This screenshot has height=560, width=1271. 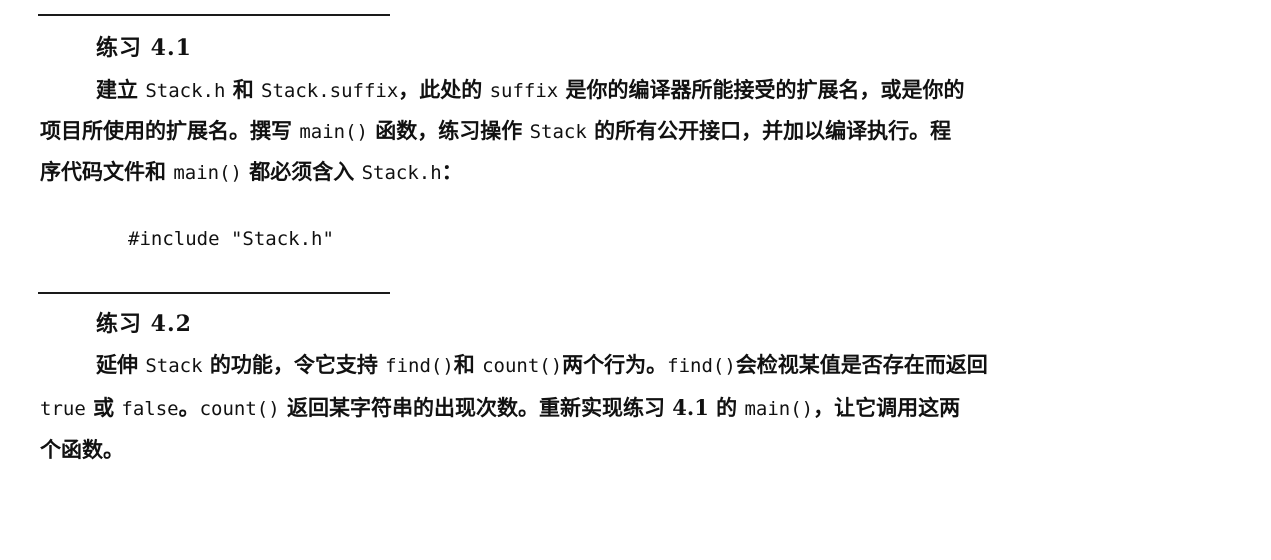 What do you see at coordinates (121, 89) in the screenshot?
I see `text-run: 建立` at bounding box center [121, 89].